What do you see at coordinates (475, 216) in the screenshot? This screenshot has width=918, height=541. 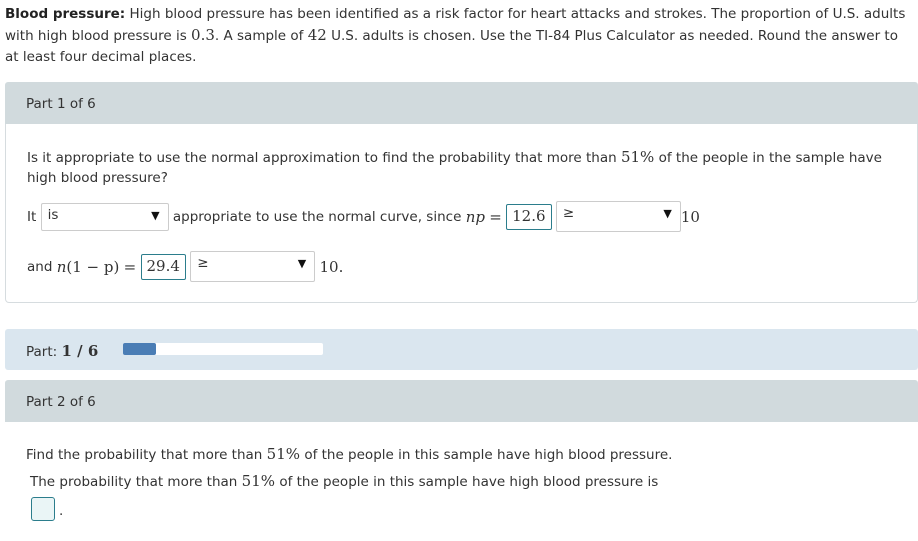 I see `np-symbol: np` at bounding box center [475, 216].